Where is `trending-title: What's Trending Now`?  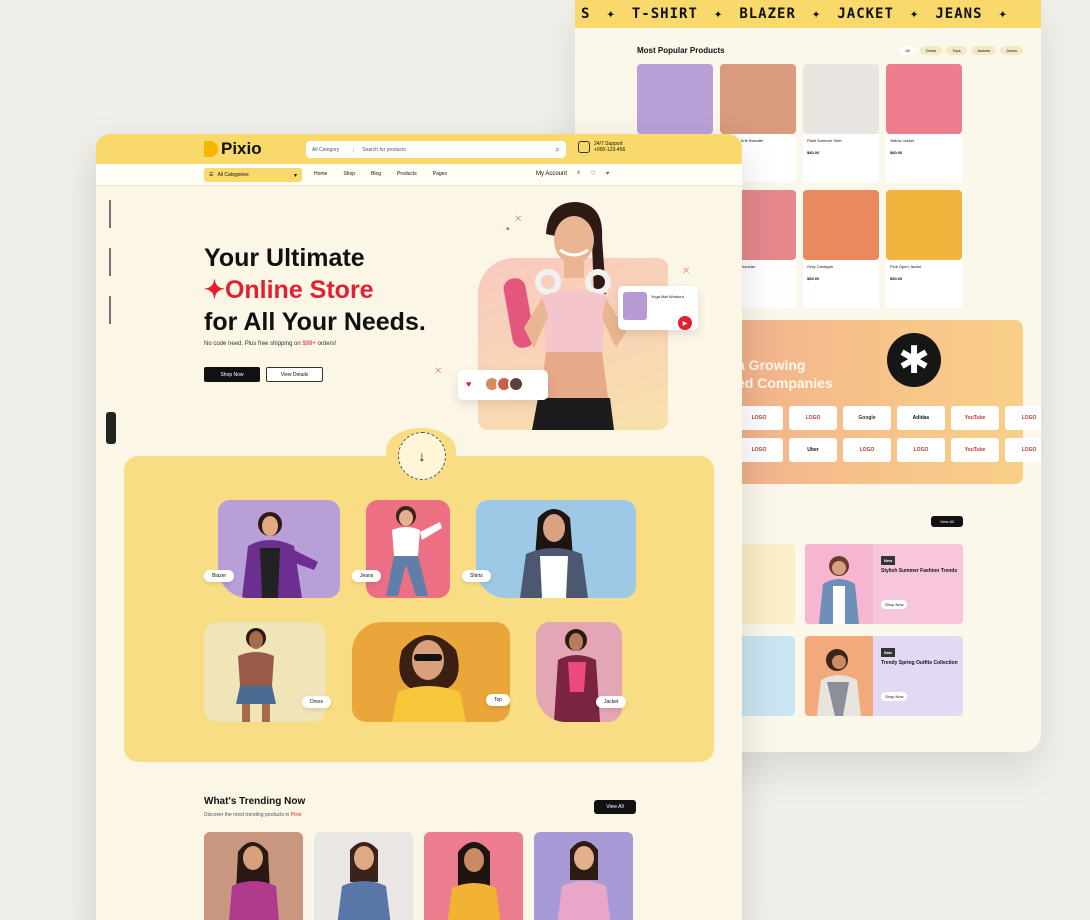
trending-title: What's Trending Now is located at coordinates (255, 801).